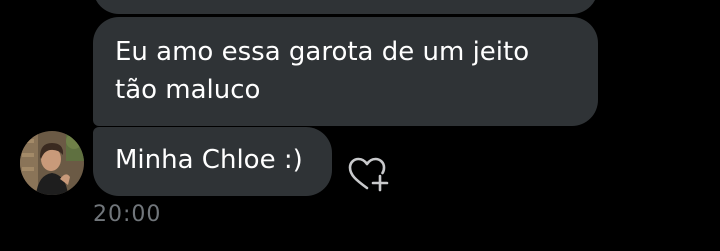 This screenshot has width=720, height=251. Describe the element at coordinates (368, 175) in the screenshot. I see `heart-plus-icon` at that location.